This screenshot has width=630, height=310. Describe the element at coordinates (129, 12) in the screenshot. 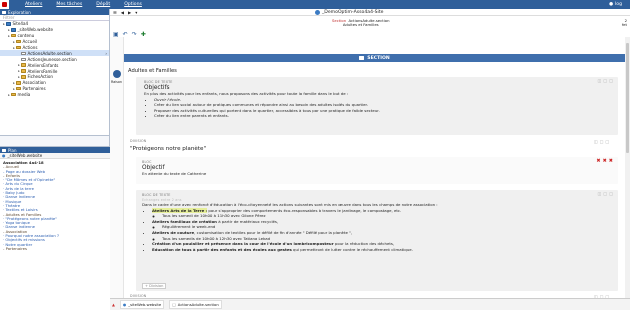

I see `forward-icon: ▶` at that location.